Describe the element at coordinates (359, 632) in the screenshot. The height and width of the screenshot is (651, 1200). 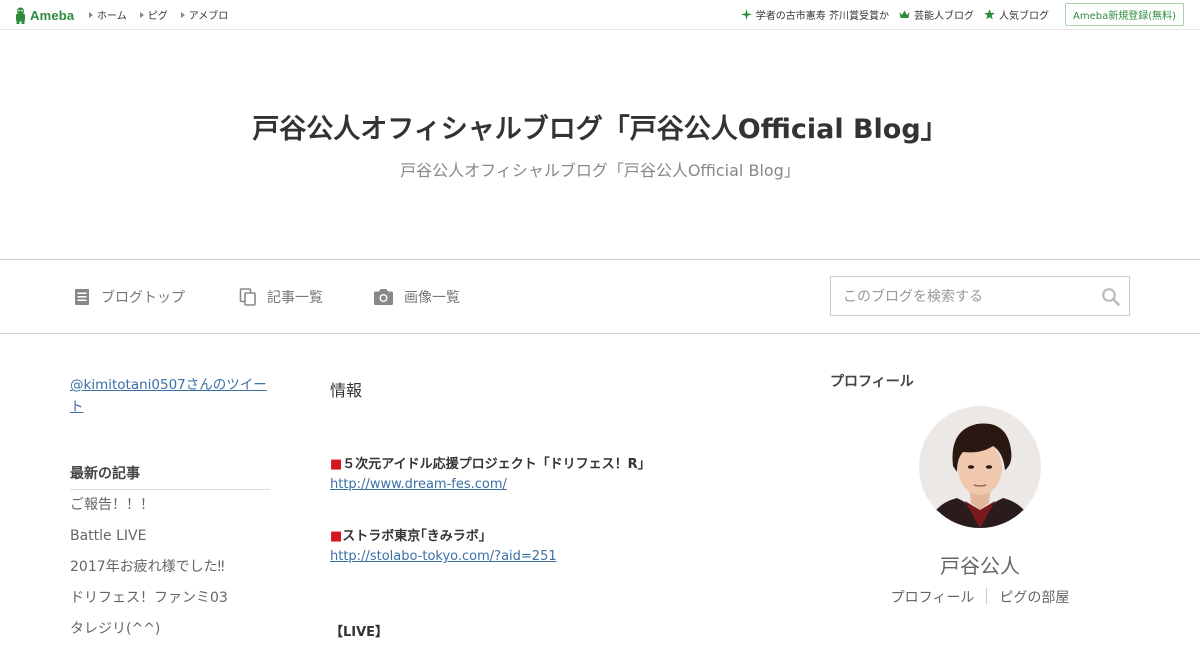
I see `live-heading: 【LIVE】` at that location.